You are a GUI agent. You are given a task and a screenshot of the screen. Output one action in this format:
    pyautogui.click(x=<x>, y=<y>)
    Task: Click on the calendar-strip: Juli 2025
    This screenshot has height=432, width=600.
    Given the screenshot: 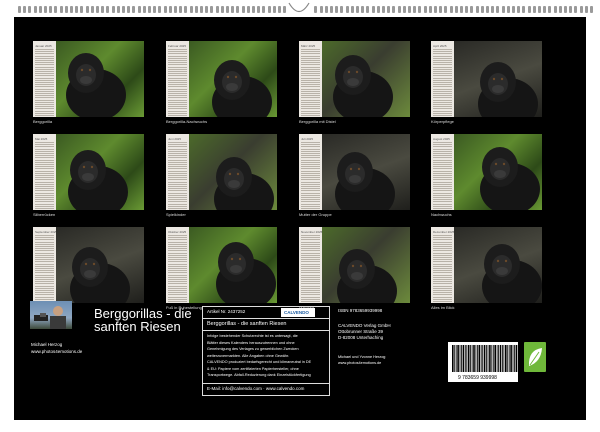 What is the action you would take?
    pyautogui.click(x=310, y=172)
    